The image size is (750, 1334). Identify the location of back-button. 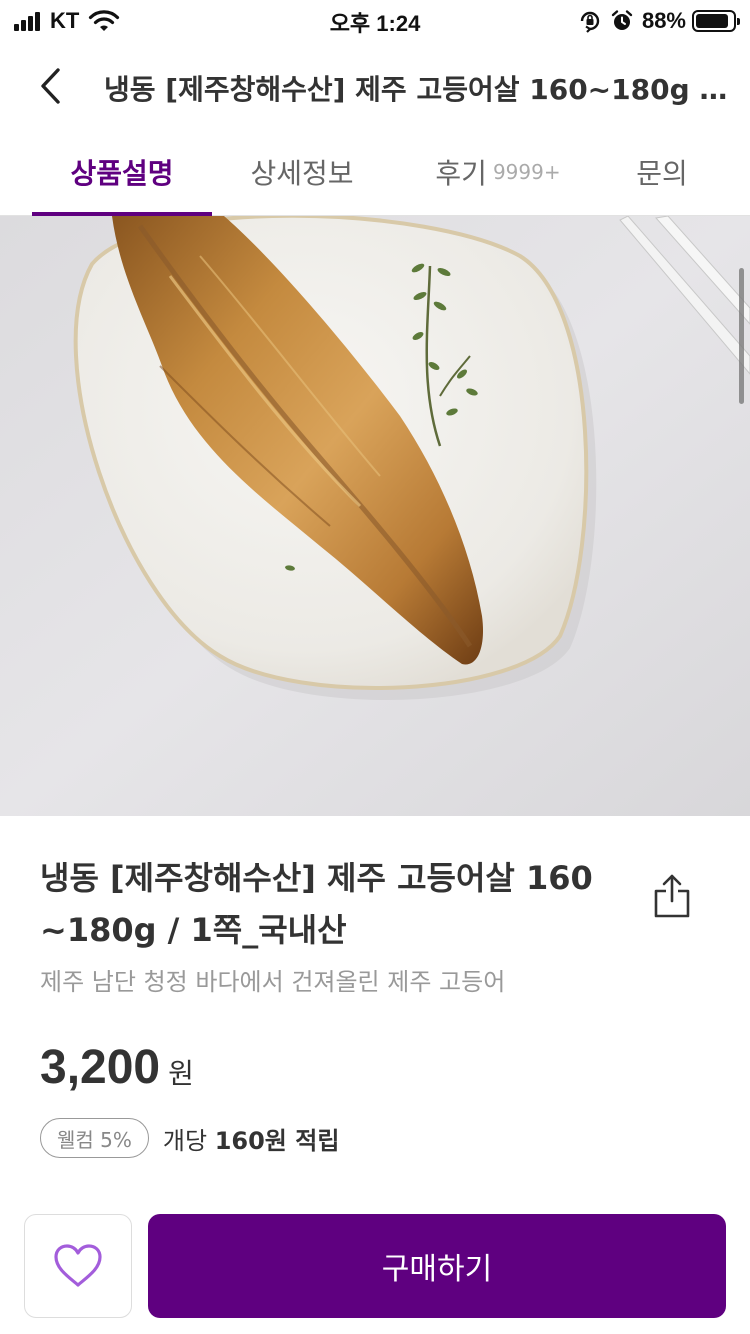
(50, 86).